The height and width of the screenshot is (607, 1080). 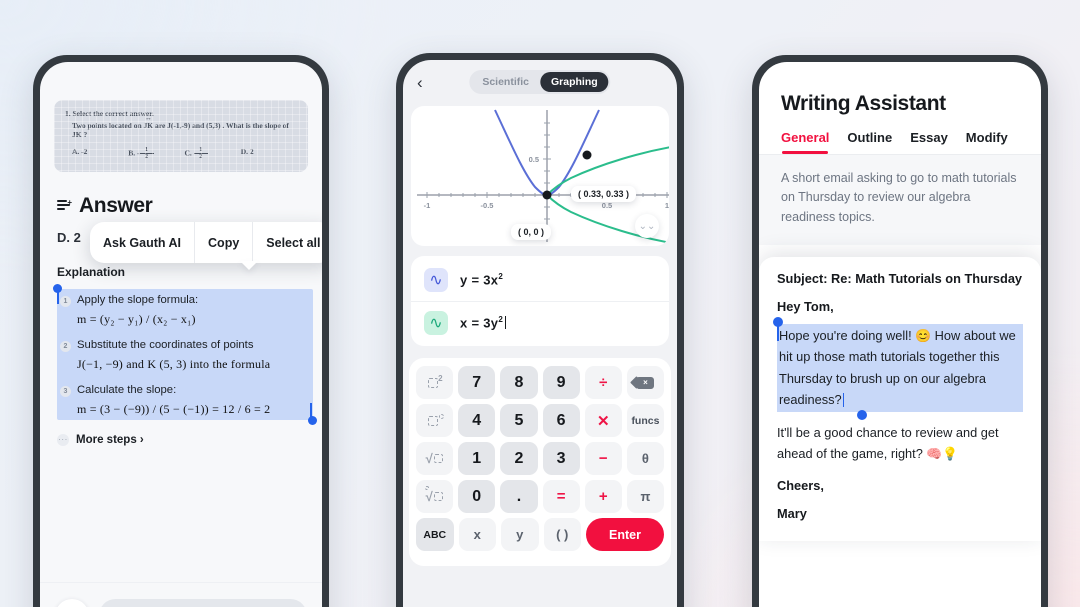 I want to click on option-a: A. -2, so click(x=80, y=151).